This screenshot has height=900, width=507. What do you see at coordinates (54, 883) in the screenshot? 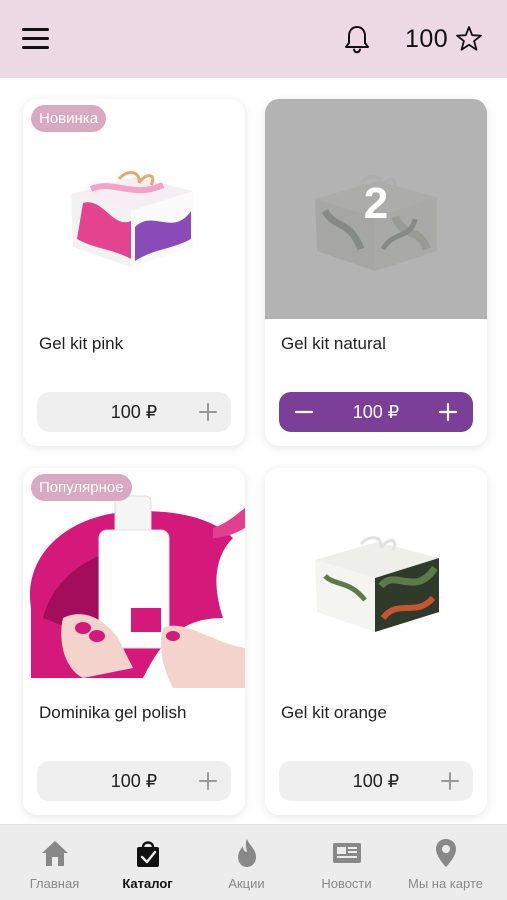
I see `tab-label: Главная` at bounding box center [54, 883].